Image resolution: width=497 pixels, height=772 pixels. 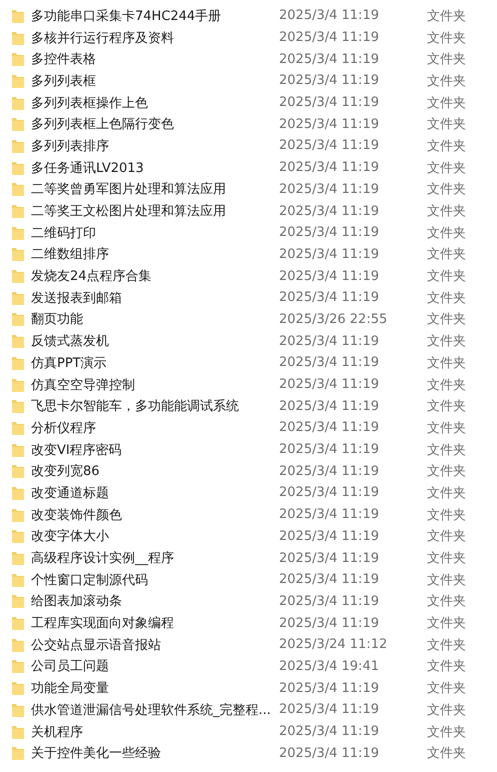 What do you see at coordinates (155, 297) in the screenshot?
I see `file-name: 发送报表到邮箱` at bounding box center [155, 297].